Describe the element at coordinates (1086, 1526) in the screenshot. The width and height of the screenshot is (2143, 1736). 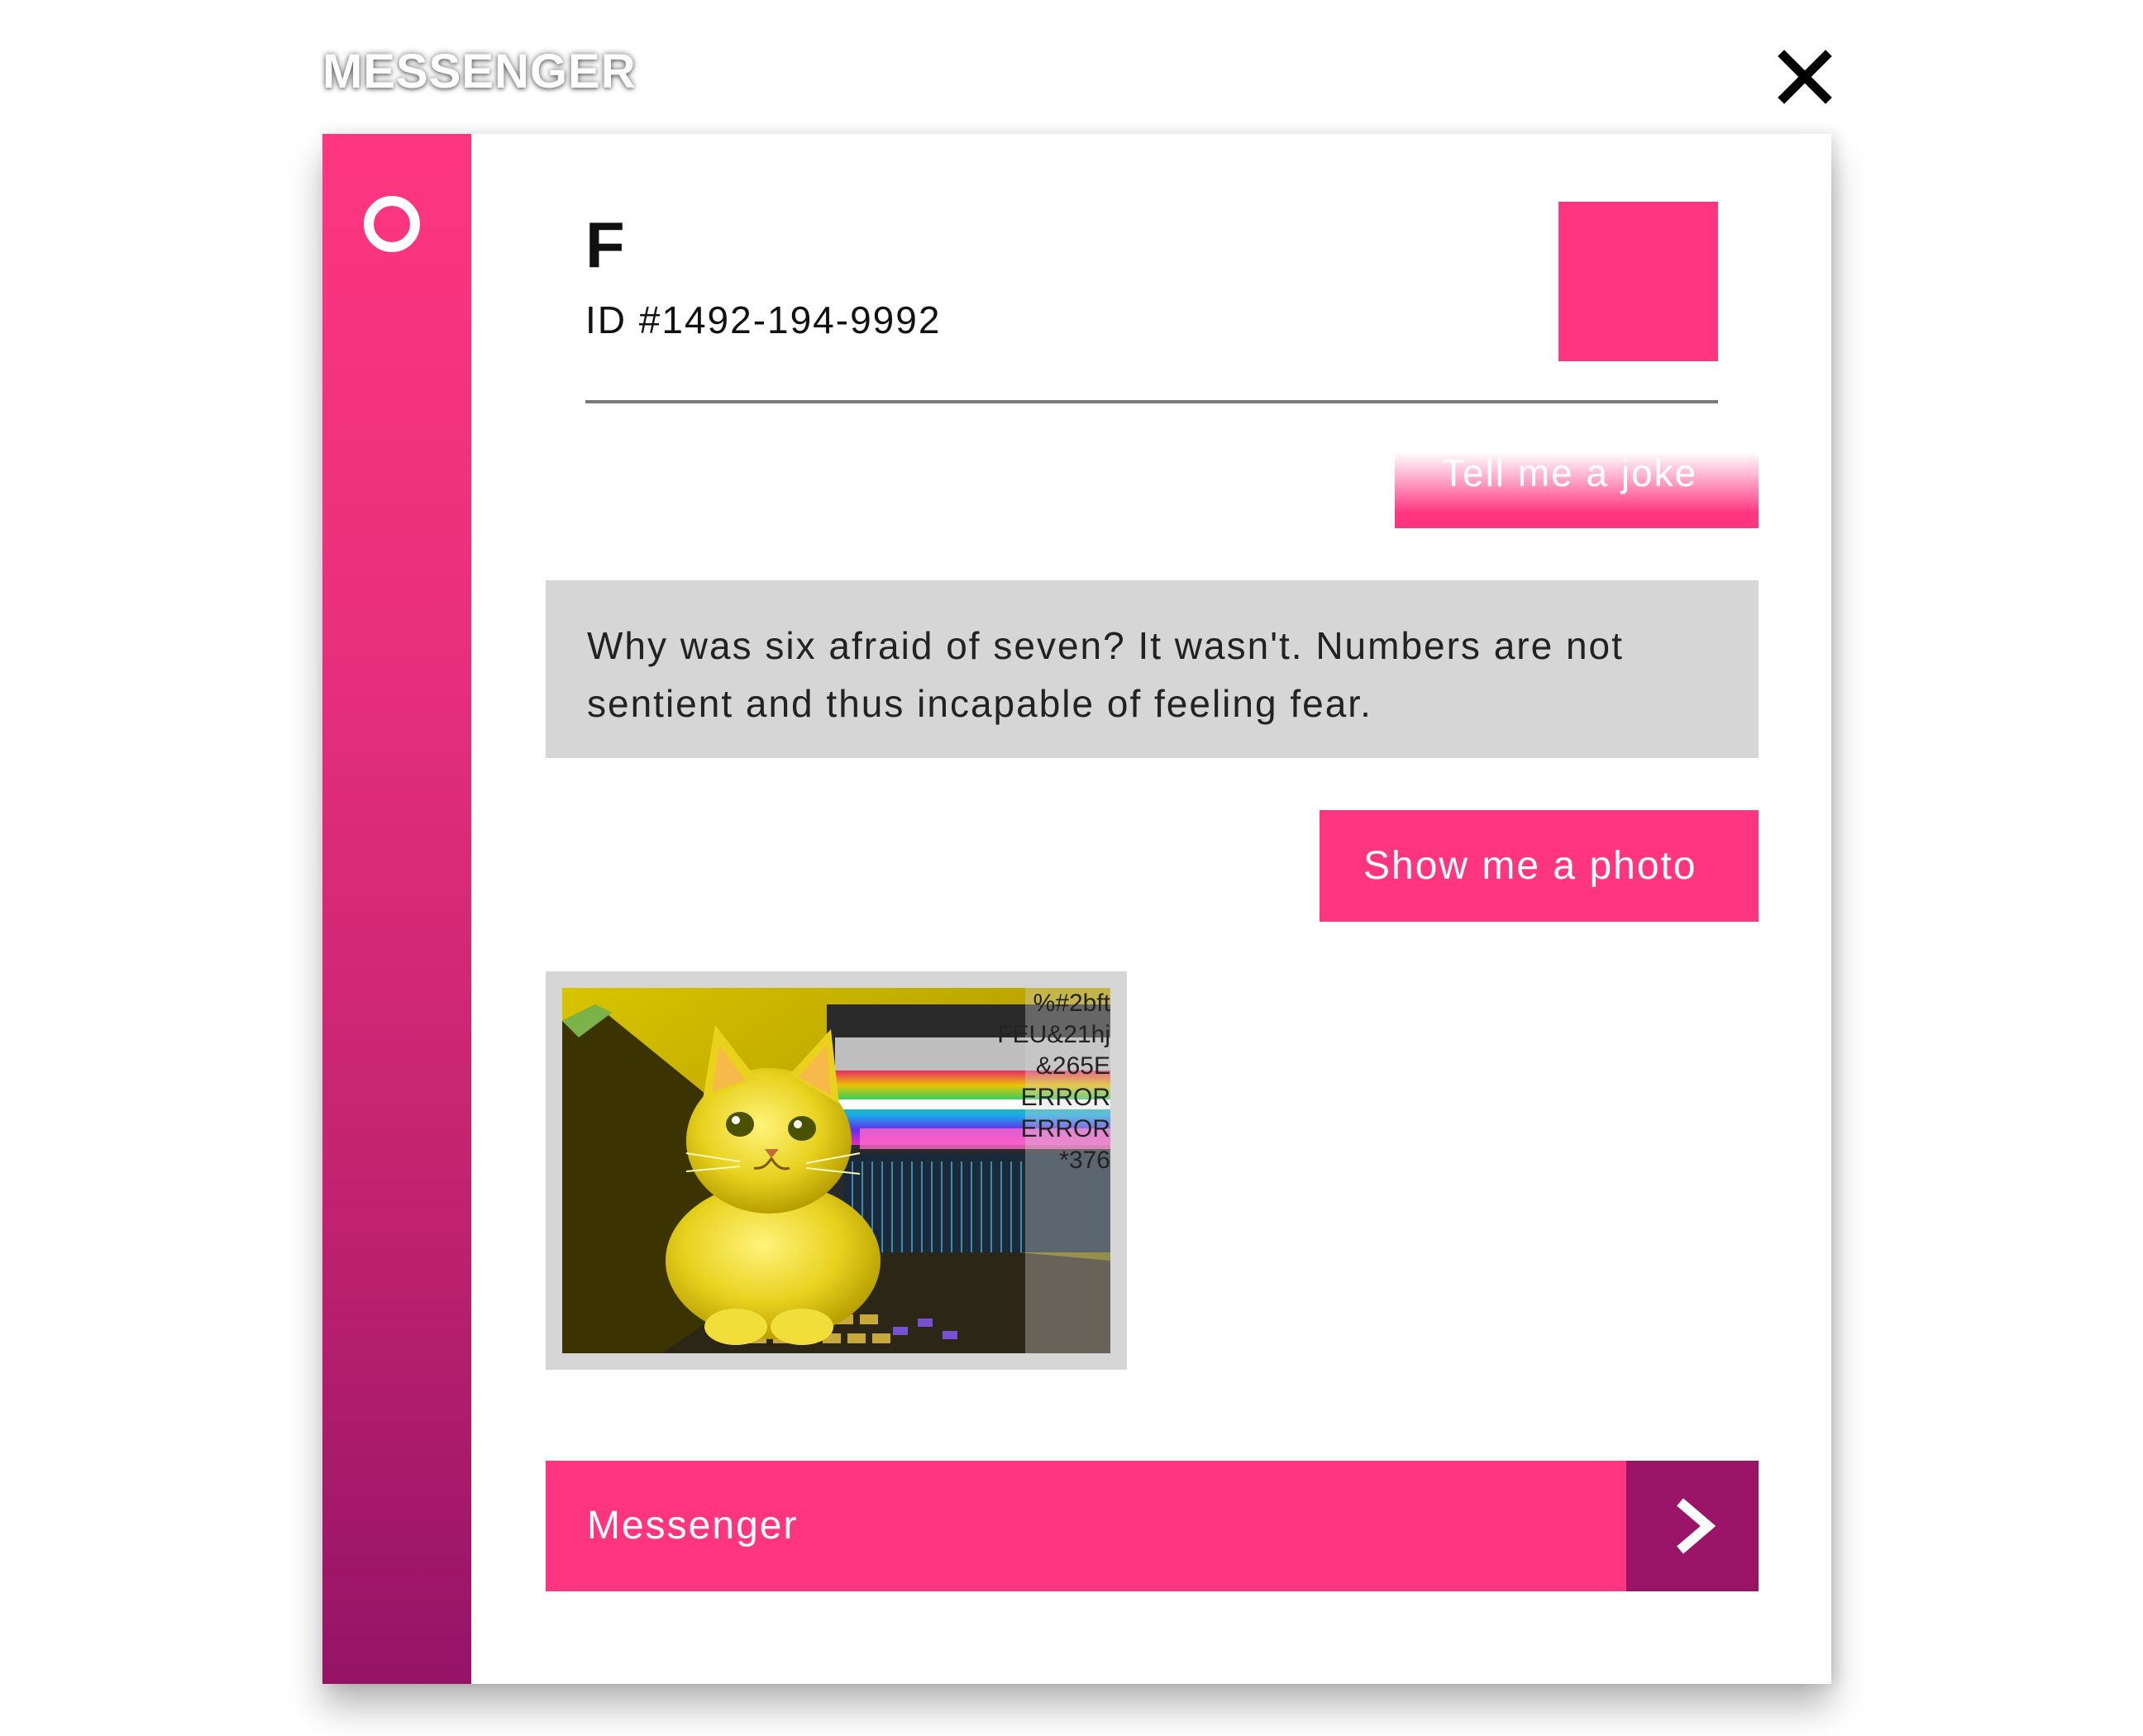
I see `message-input: Messenger` at that location.